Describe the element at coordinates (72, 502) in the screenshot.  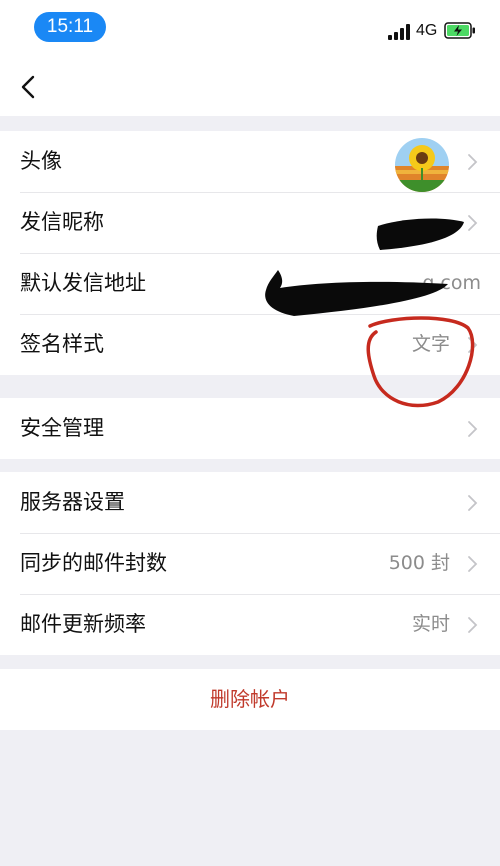
I see `server-settings-label: 服务器设置` at that location.